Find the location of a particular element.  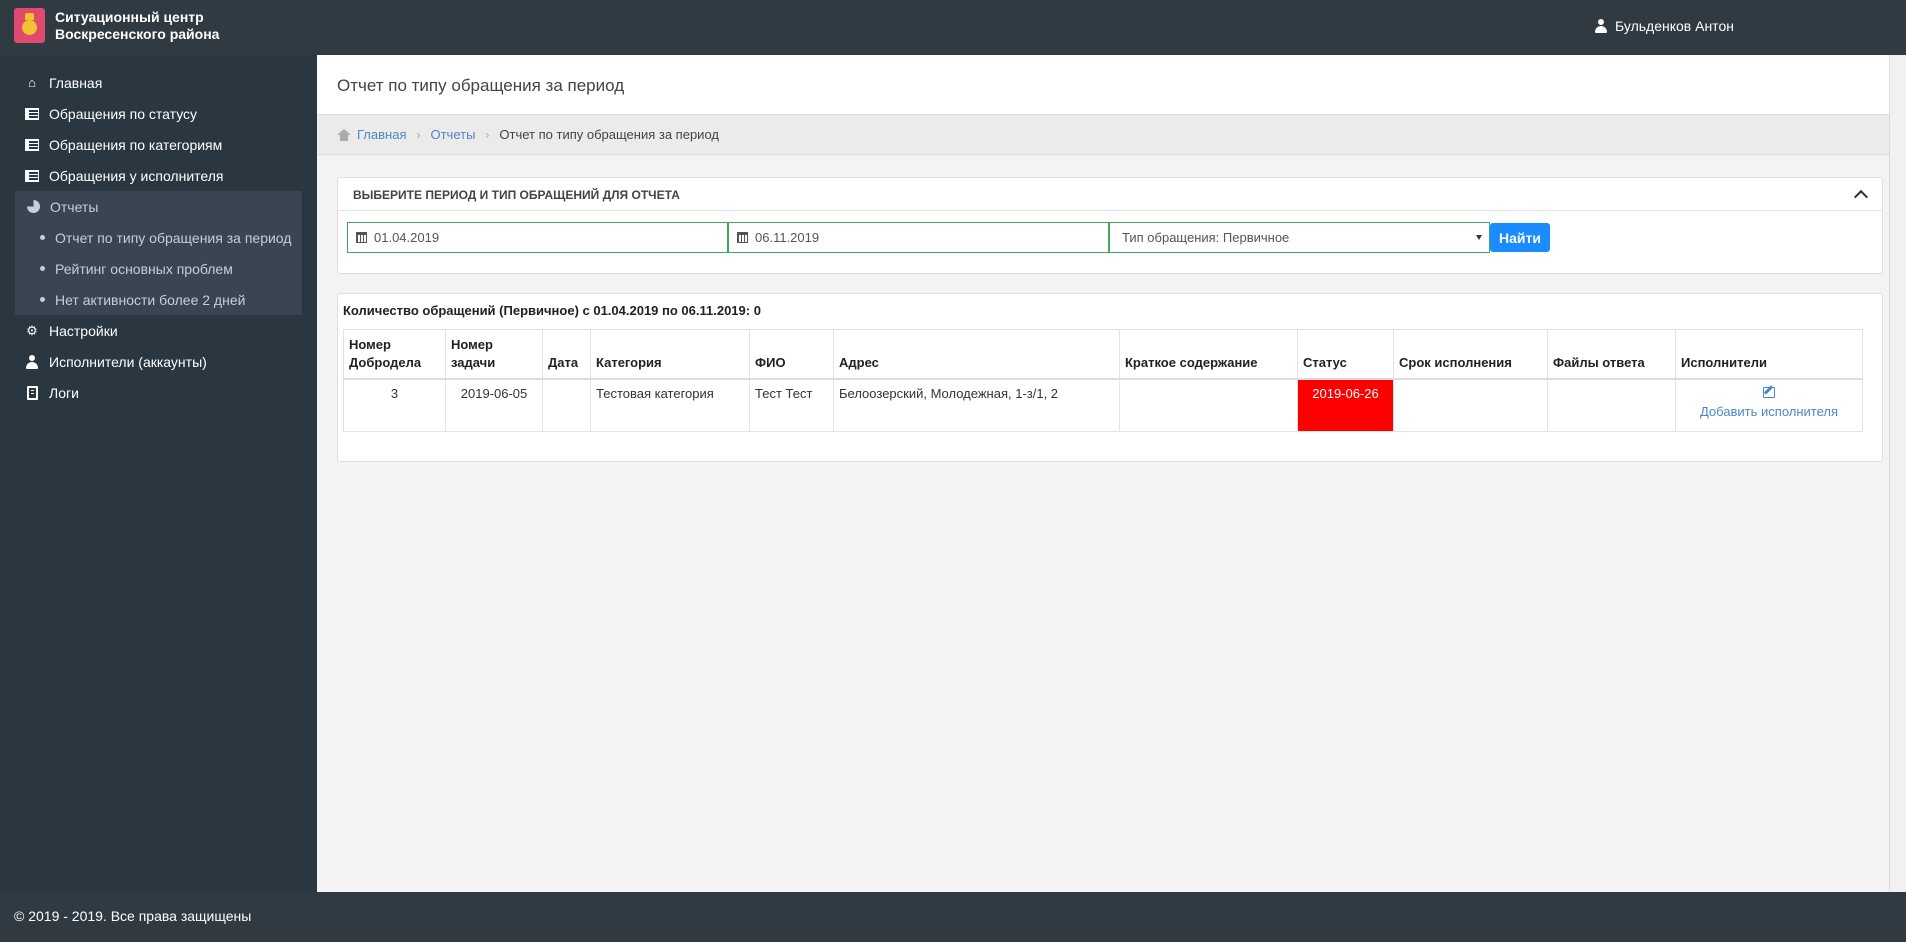

date-from-field: 01.04.2019 is located at coordinates (537, 237).